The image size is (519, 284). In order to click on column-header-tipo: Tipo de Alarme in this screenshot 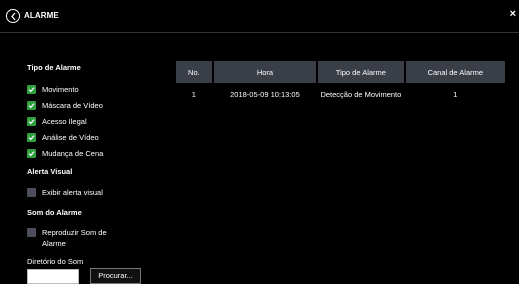, I will do `click(361, 72)`.